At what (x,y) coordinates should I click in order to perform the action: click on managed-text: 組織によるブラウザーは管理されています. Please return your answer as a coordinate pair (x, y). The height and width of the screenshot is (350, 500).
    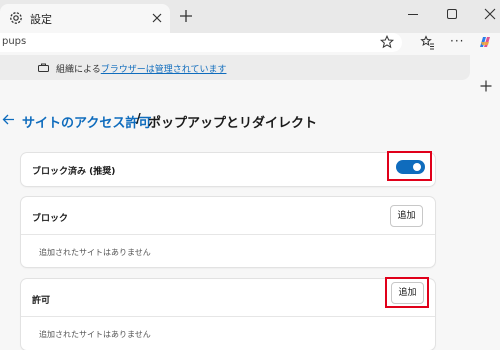
    Looking at the image, I should click on (141, 68).